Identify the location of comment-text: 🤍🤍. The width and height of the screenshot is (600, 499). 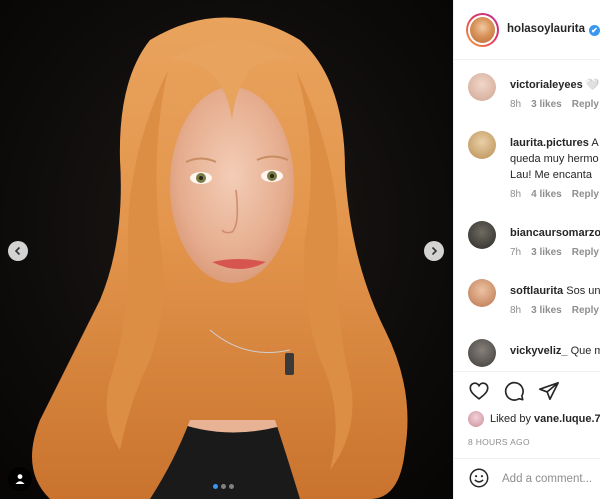
(592, 85).